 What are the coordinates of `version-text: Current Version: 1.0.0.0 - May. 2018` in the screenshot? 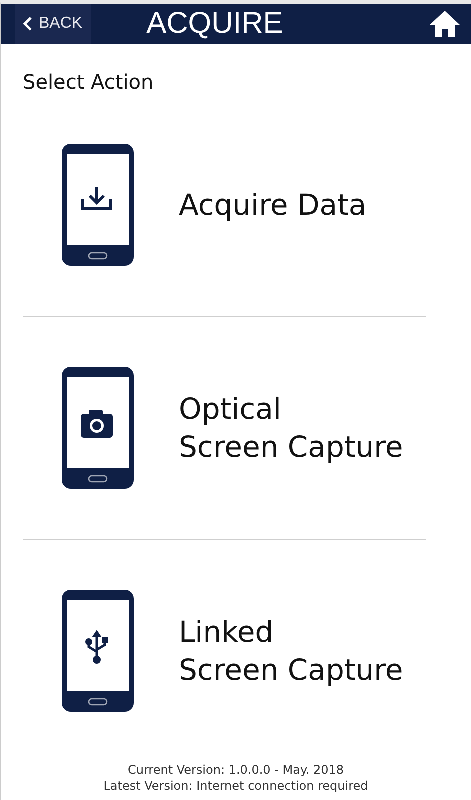 It's located at (236, 770).